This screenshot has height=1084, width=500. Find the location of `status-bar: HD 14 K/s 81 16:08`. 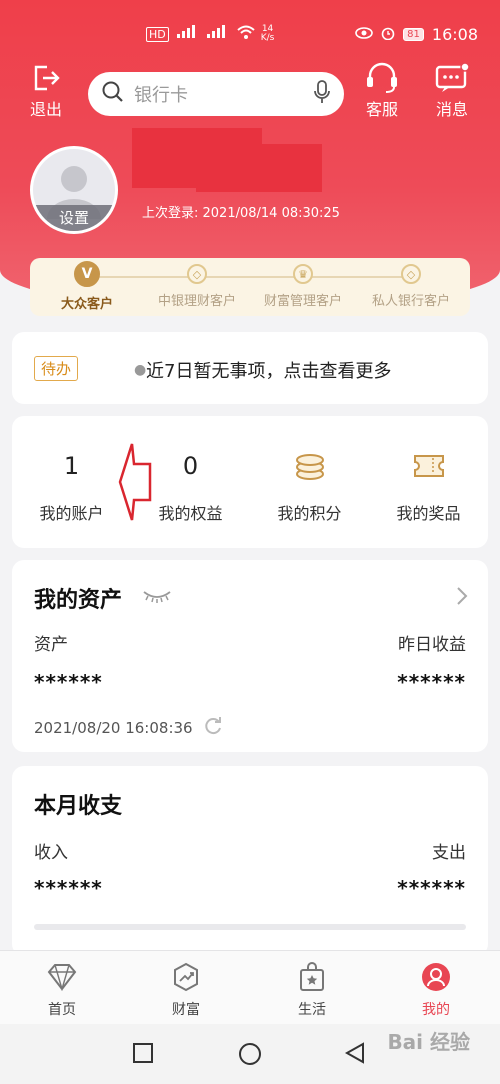

status-bar: HD 14 K/s 81 16:08 is located at coordinates (250, 36).